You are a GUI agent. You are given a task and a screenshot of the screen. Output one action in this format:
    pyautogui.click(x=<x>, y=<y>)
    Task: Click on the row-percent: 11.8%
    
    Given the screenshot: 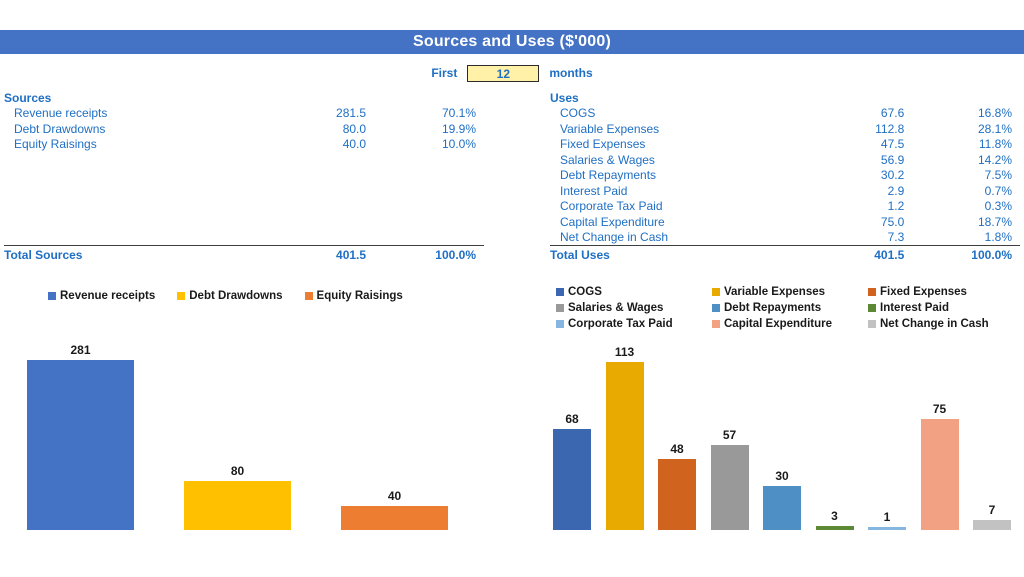 What is the action you would take?
    pyautogui.click(x=995, y=144)
    